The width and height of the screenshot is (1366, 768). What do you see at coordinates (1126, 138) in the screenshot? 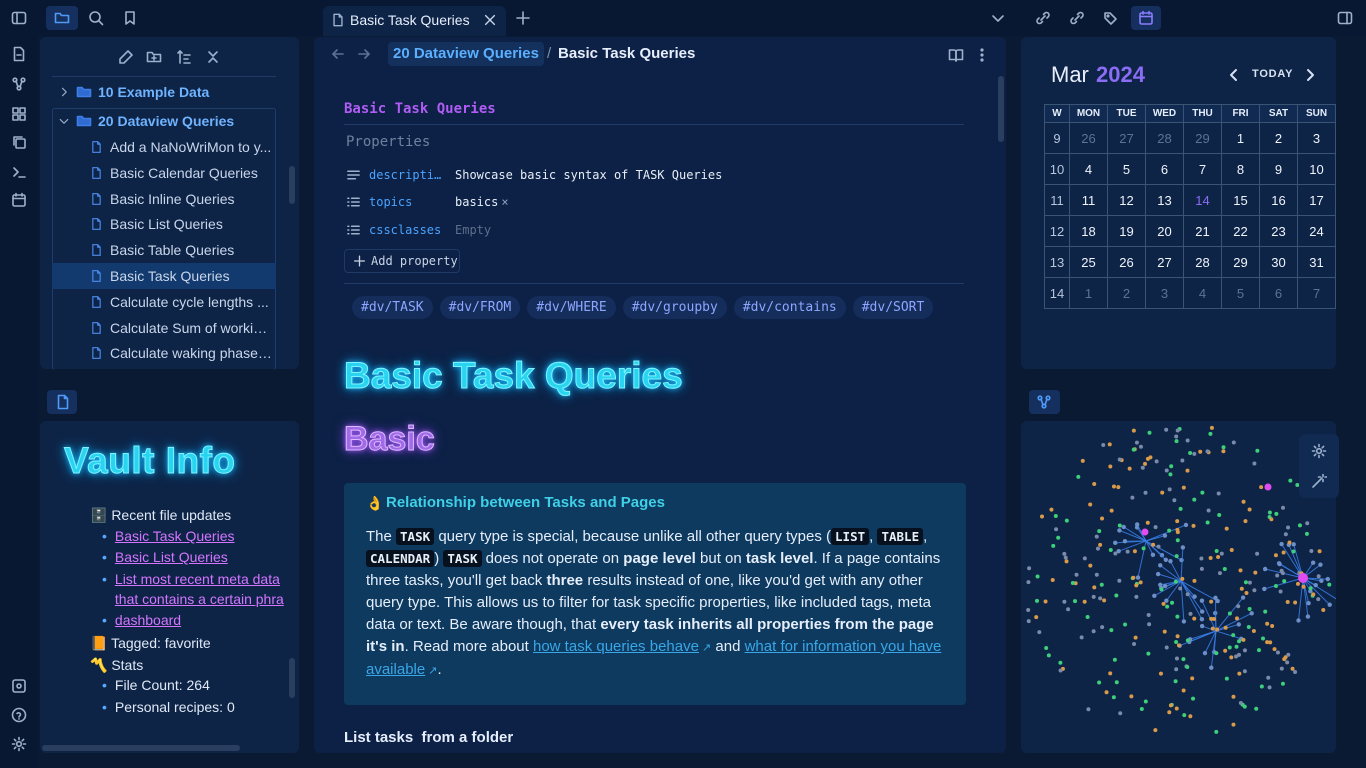
I see `calendar-day: 27` at bounding box center [1126, 138].